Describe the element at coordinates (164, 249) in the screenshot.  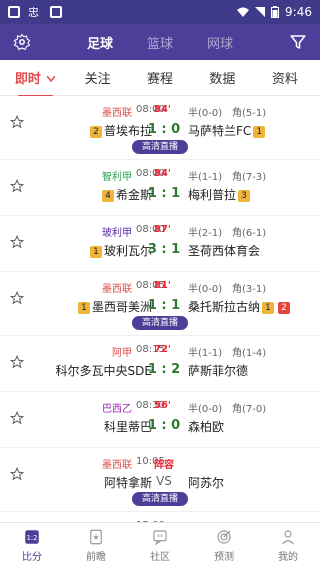
I see `match-score: 3 : 1` at that location.